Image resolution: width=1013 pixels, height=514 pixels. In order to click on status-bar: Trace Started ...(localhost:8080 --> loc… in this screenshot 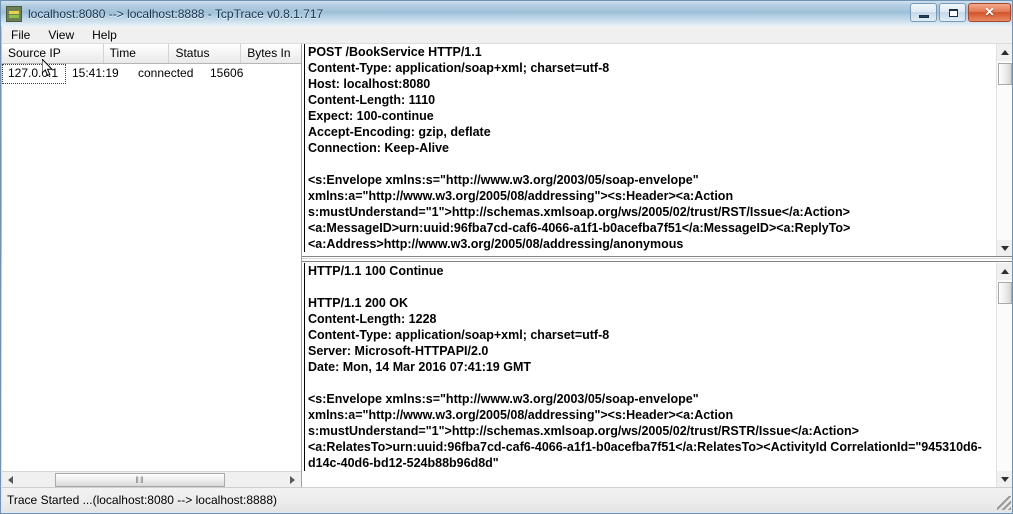, I will do `click(507, 499)`.